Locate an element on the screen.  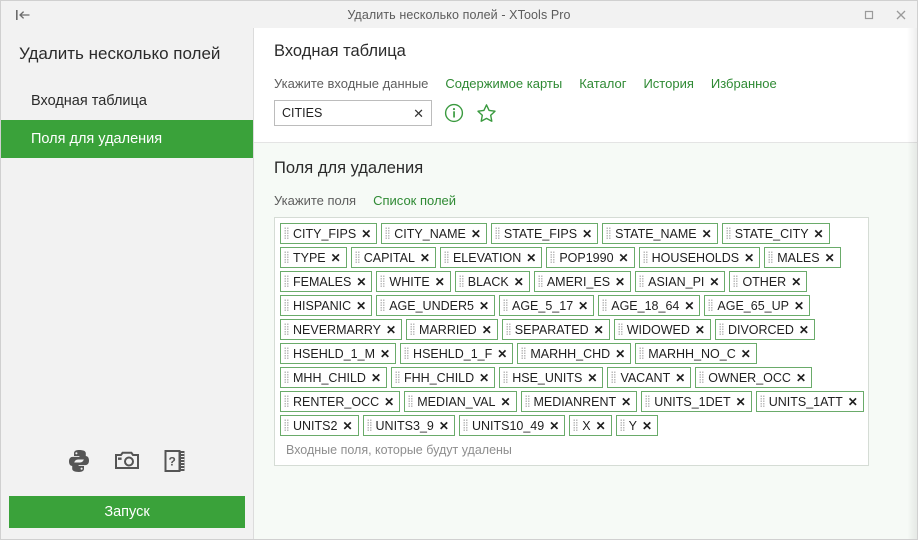
field-tag: NEVERMARRY ✕ is located at coordinates (341, 329).